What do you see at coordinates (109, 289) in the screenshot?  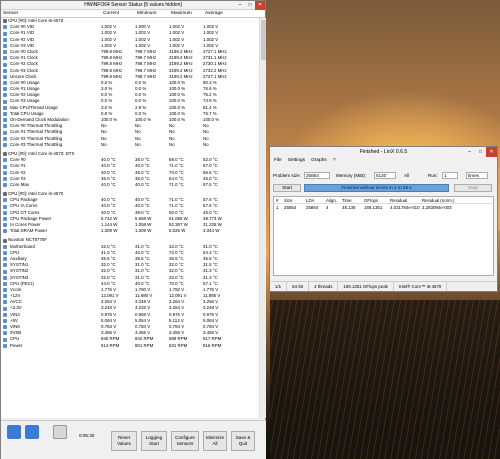 I see `cell-text: 1.776 V` at bounding box center [109, 289].